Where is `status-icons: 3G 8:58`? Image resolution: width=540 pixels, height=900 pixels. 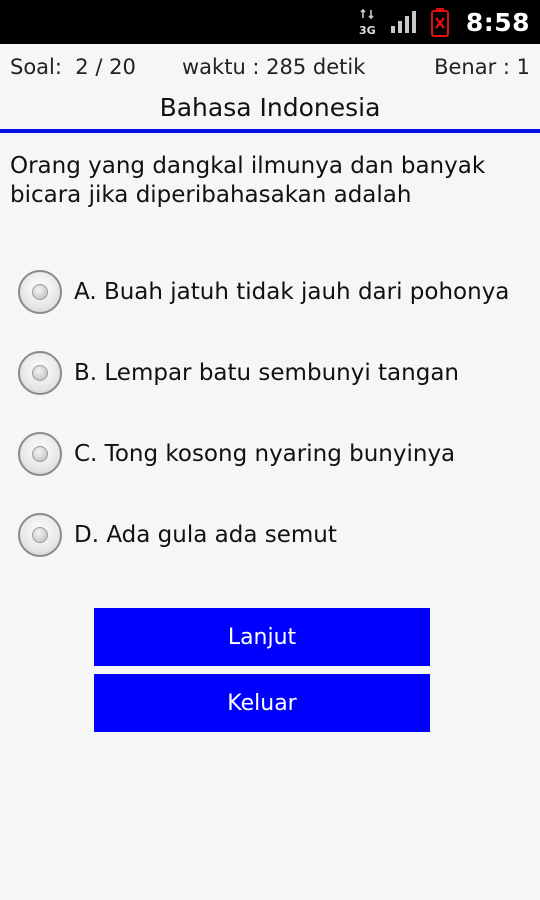 status-icons: 3G 8:58 is located at coordinates (444, 22).